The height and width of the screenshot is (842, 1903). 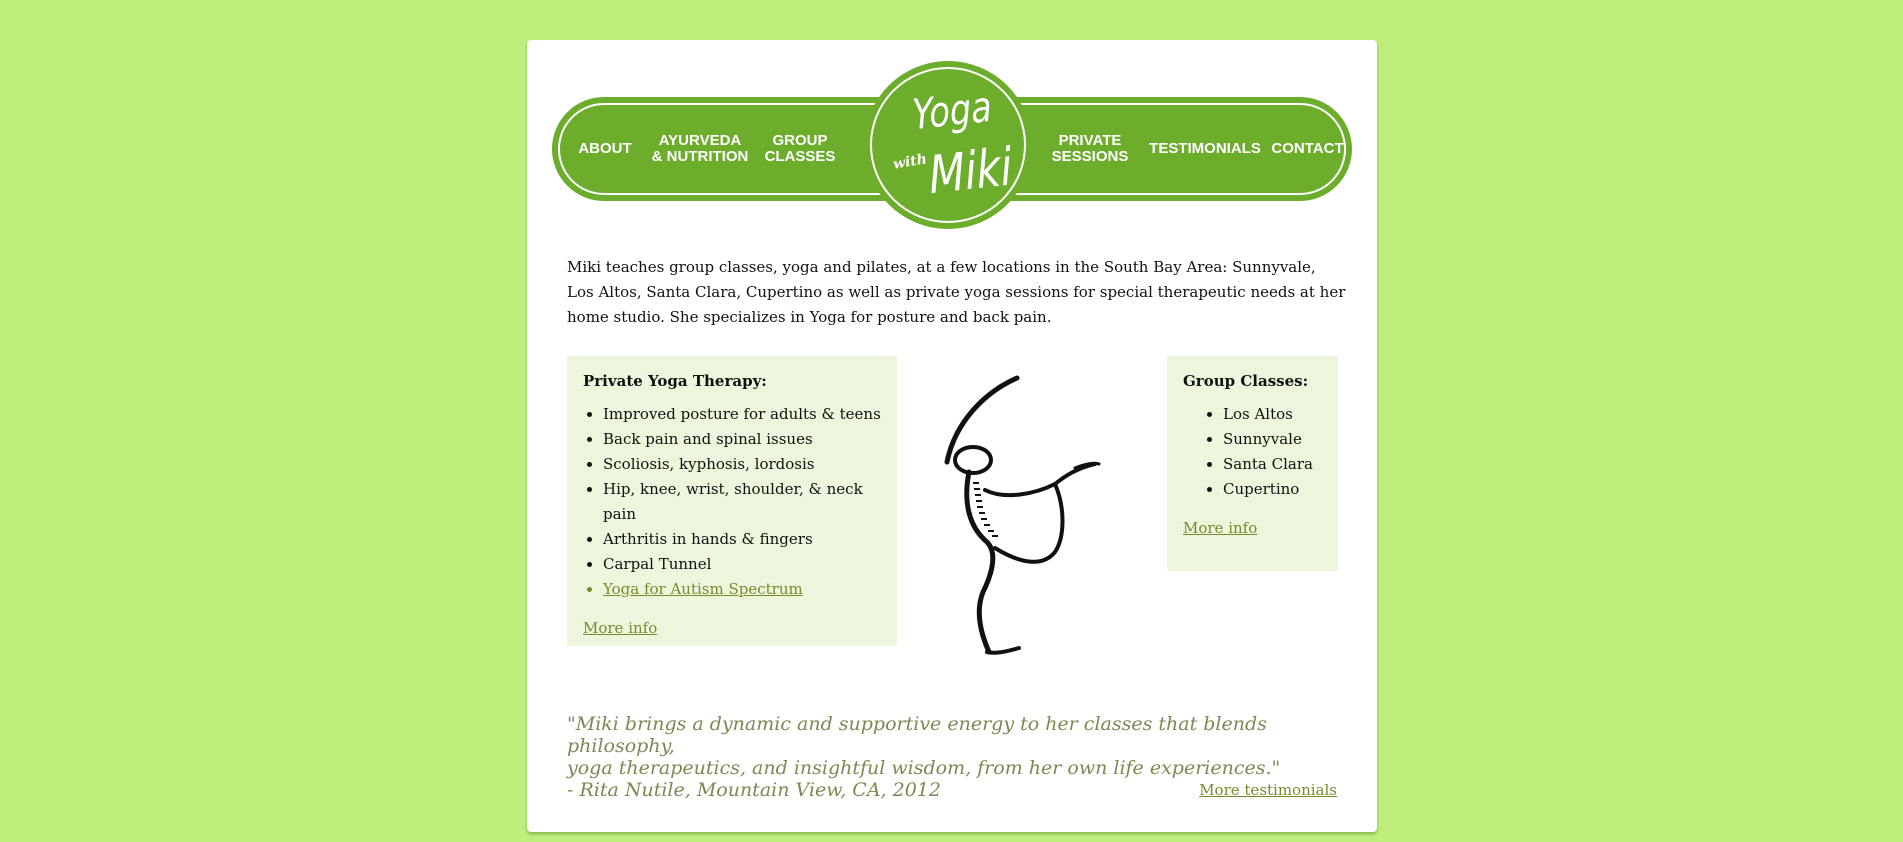 What do you see at coordinates (1272, 414) in the screenshot?
I see `list-item: Los Altos` at bounding box center [1272, 414].